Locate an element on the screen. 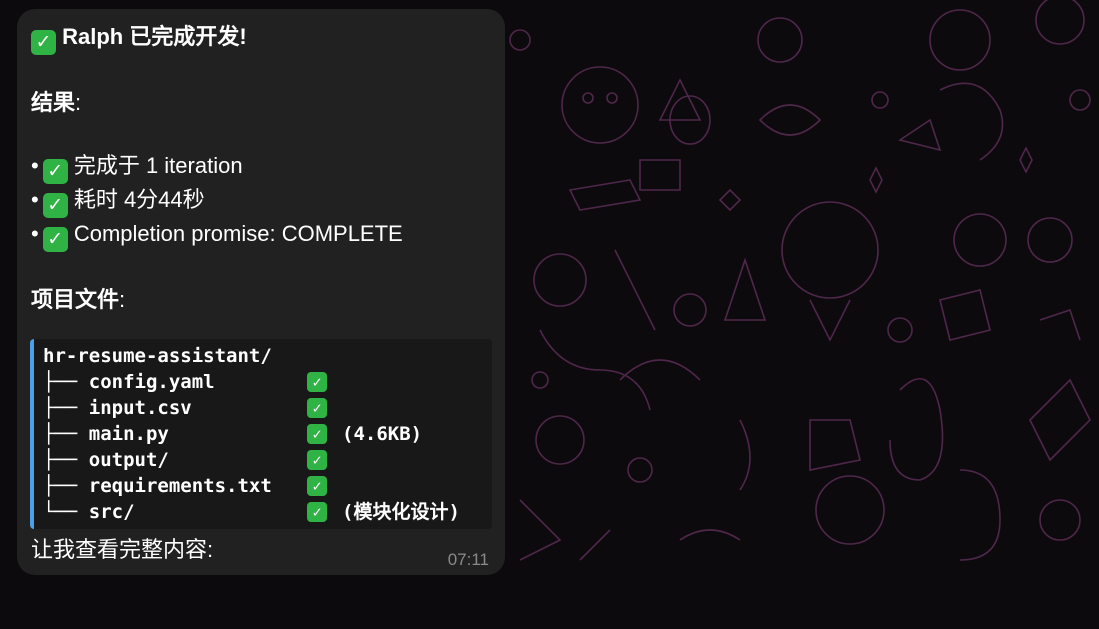 This screenshot has width=1099, height=629. tree-entry: ├── input.csv is located at coordinates (117, 408).